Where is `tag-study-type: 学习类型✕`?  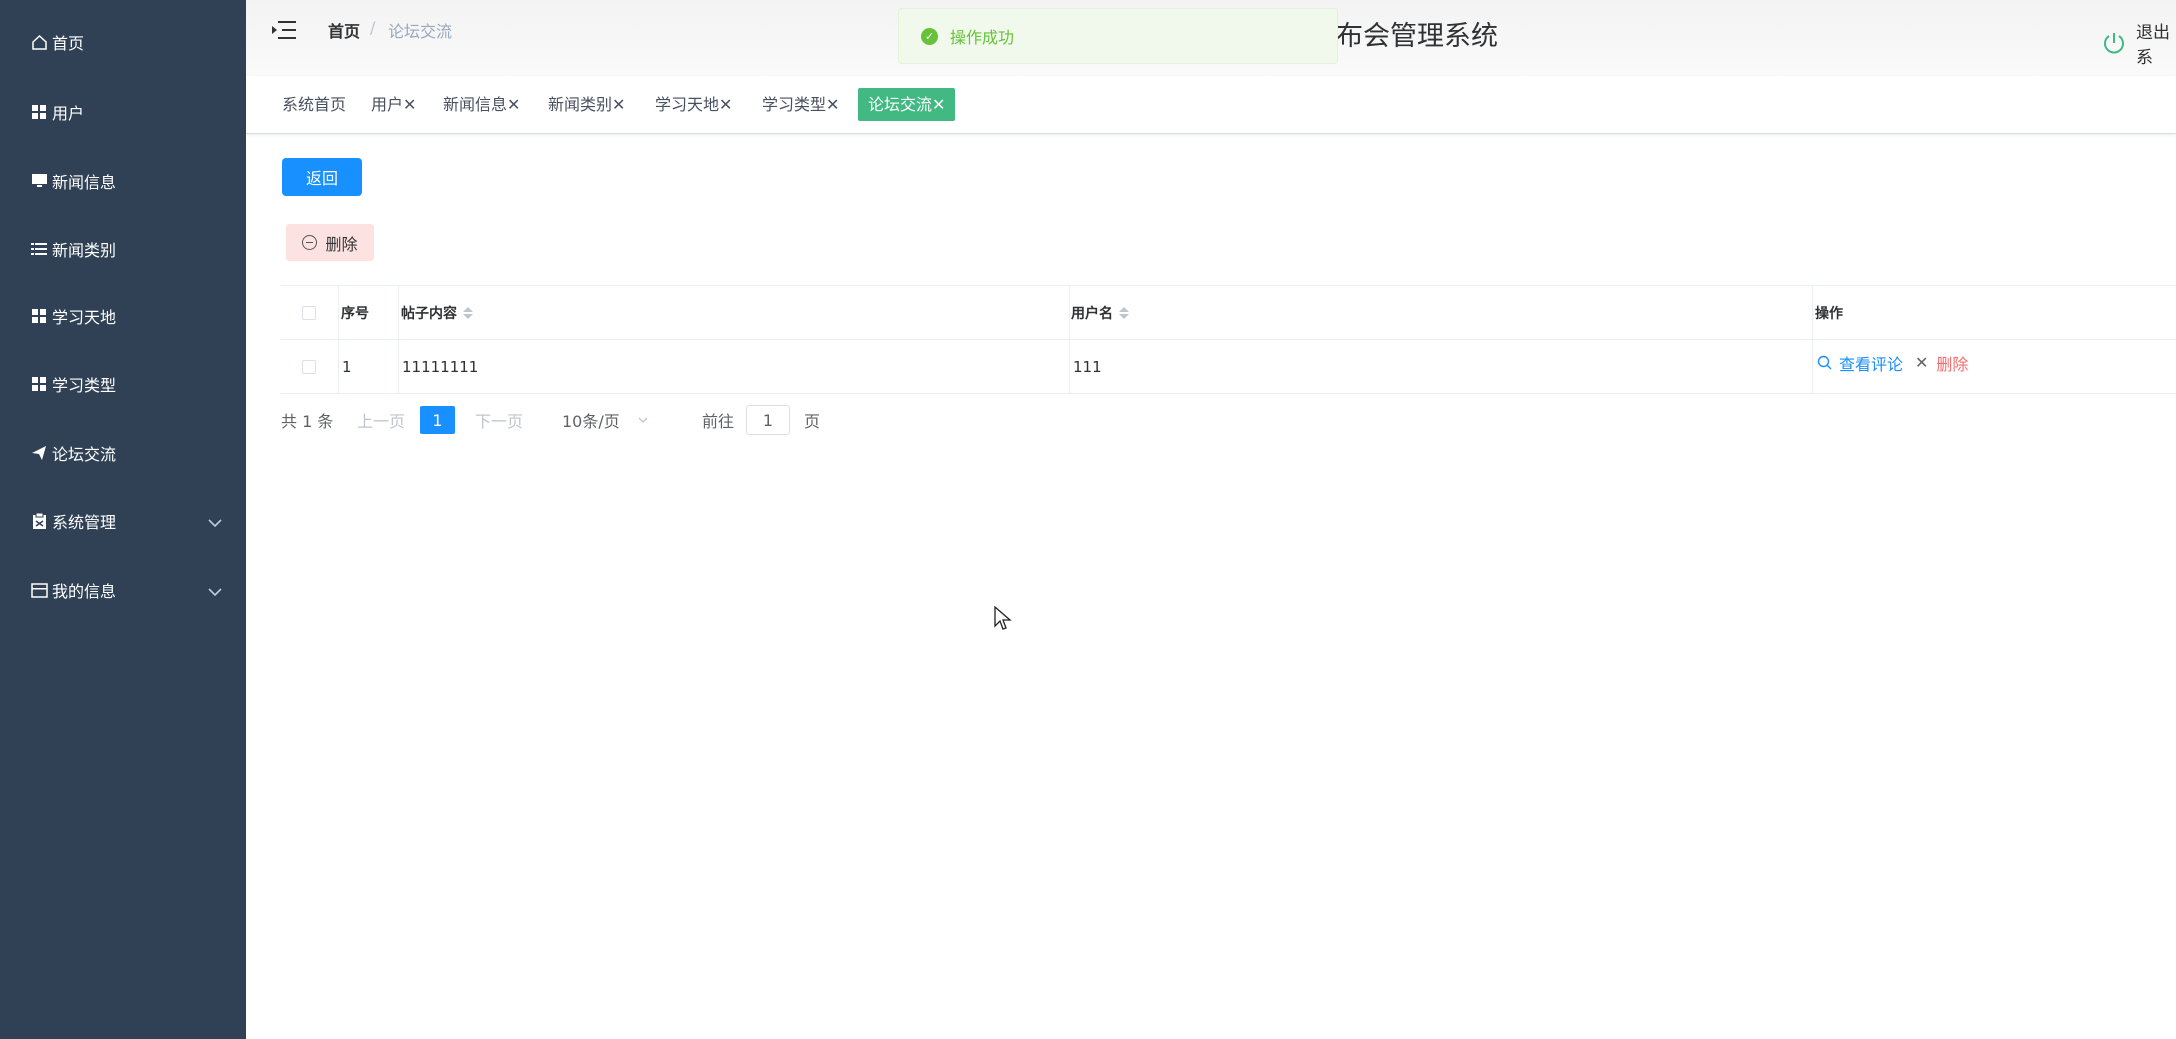 tag-study-type: 学习类型✕ is located at coordinates (800, 104).